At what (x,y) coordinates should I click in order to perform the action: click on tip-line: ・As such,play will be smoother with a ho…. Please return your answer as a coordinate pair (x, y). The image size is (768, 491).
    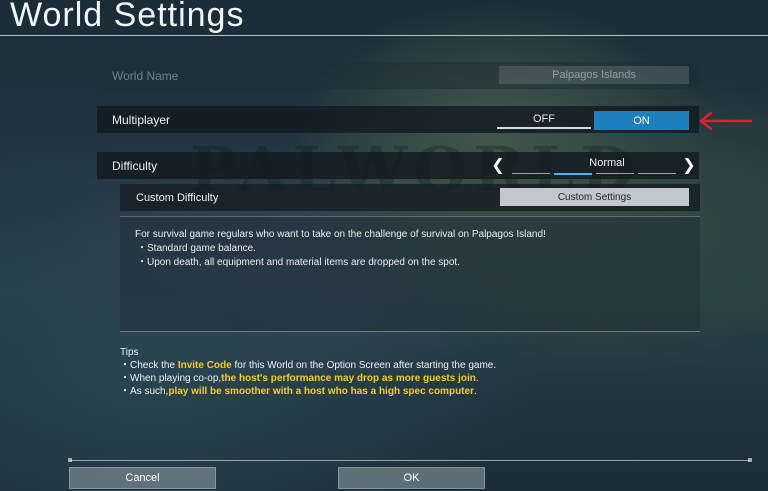
    Looking at the image, I should click on (298, 391).